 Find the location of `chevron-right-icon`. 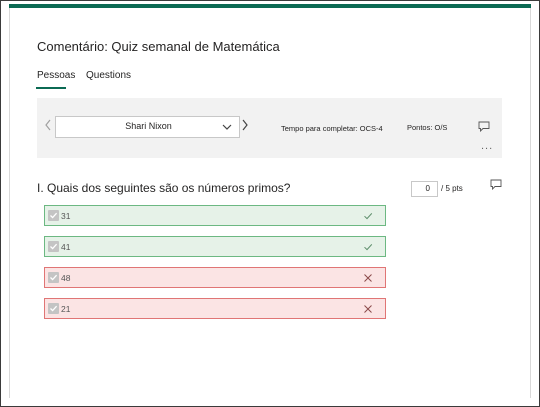

chevron-right-icon is located at coordinates (245, 125).